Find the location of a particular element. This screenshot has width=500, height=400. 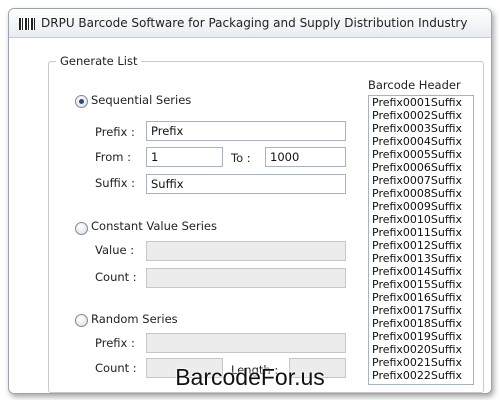

to-label: To : is located at coordinates (241, 158).